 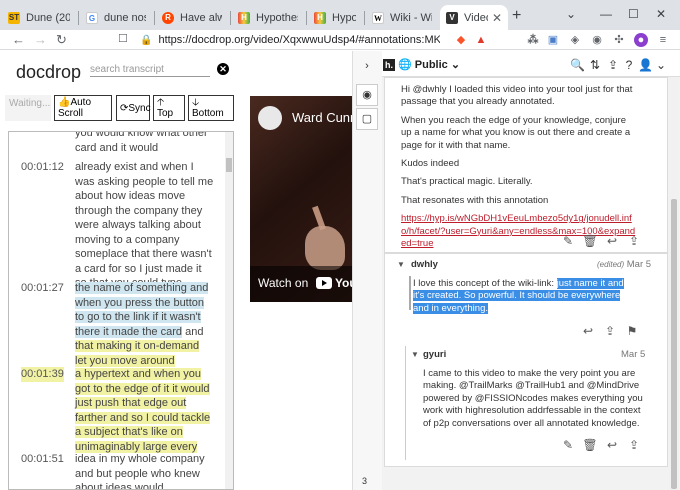 What do you see at coordinates (304, 284) in the screenshot?
I see `watch-on-youtube-bar: Watch on YouTube` at bounding box center [304, 284].